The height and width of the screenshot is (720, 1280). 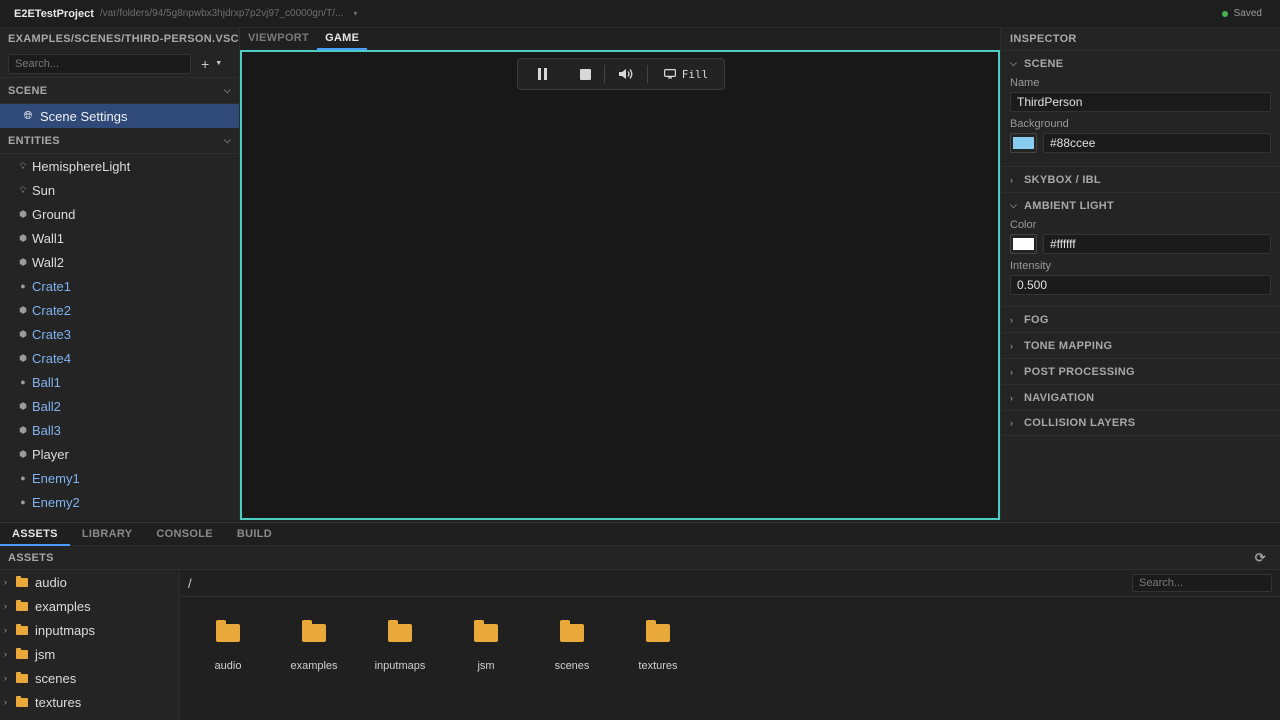 I want to click on asset-folder-tile: inputmaps, so click(x=400, y=645).